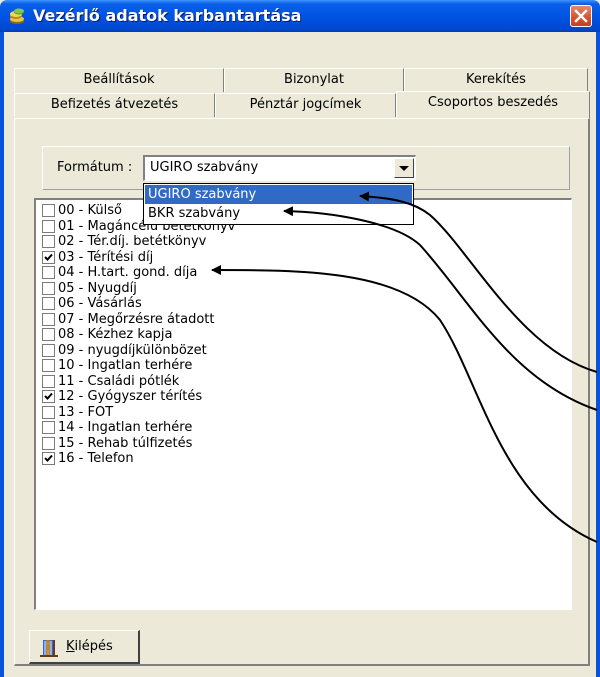 The width and height of the screenshot is (600, 677). Describe the element at coordinates (128, 272) in the screenshot. I see `list-item-label: 04 - H.tart. gond. díja` at that location.